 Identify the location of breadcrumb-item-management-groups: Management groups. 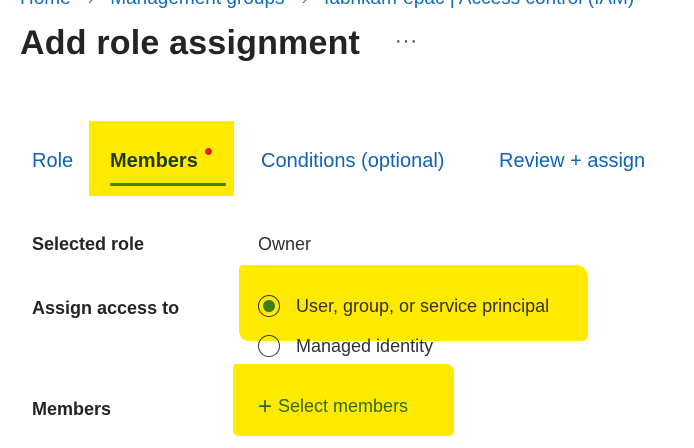
(197, 4).